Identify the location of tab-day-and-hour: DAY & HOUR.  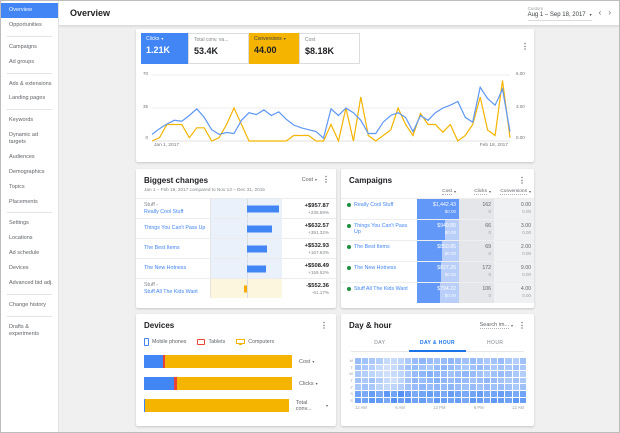
(437, 344).